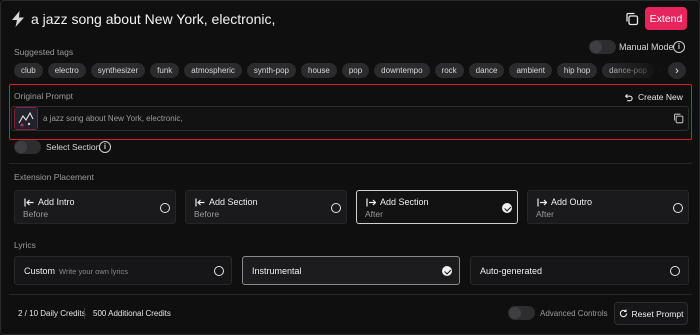 Image resolution: width=700 pixels, height=335 pixels. What do you see at coordinates (574, 313) in the screenshot?
I see `advanced-controls-label: Advanced Controls` at bounding box center [574, 313].